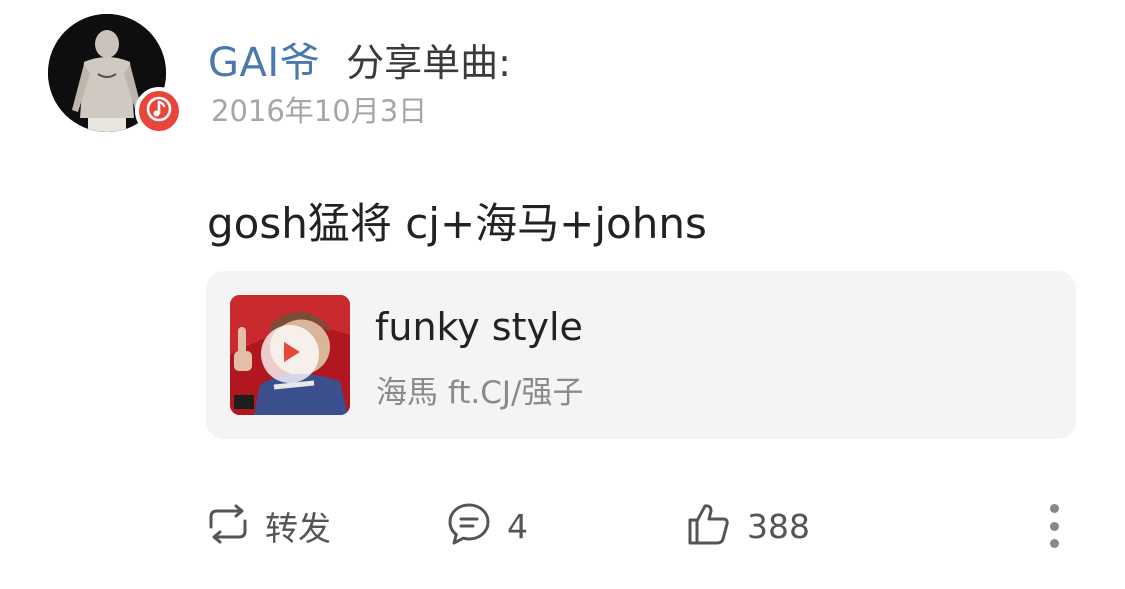  Describe the element at coordinates (264, 59) in the screenshot. I see `username-link: GAI爷` at that location.